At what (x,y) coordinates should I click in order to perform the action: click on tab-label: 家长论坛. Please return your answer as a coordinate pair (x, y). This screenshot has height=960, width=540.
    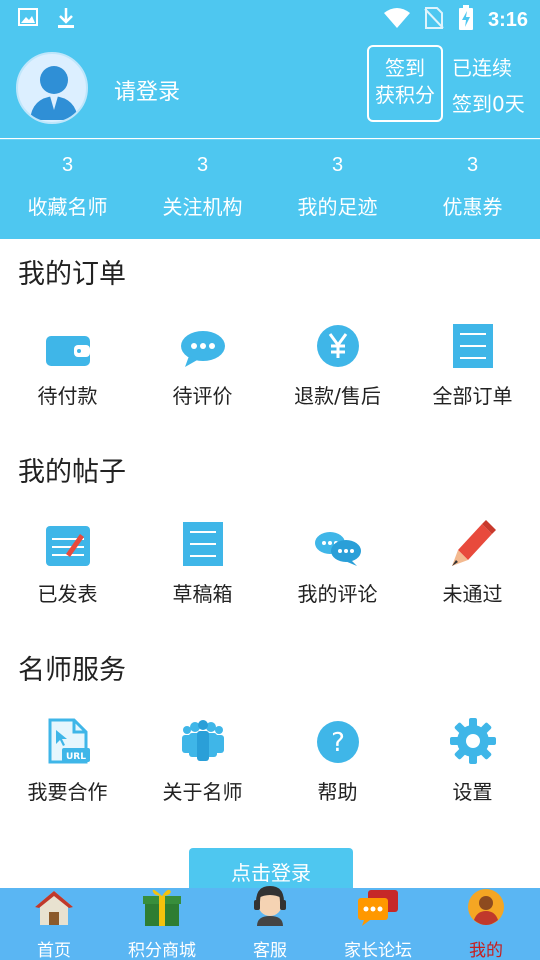
    Looking at the image, I should click on (378, 950).